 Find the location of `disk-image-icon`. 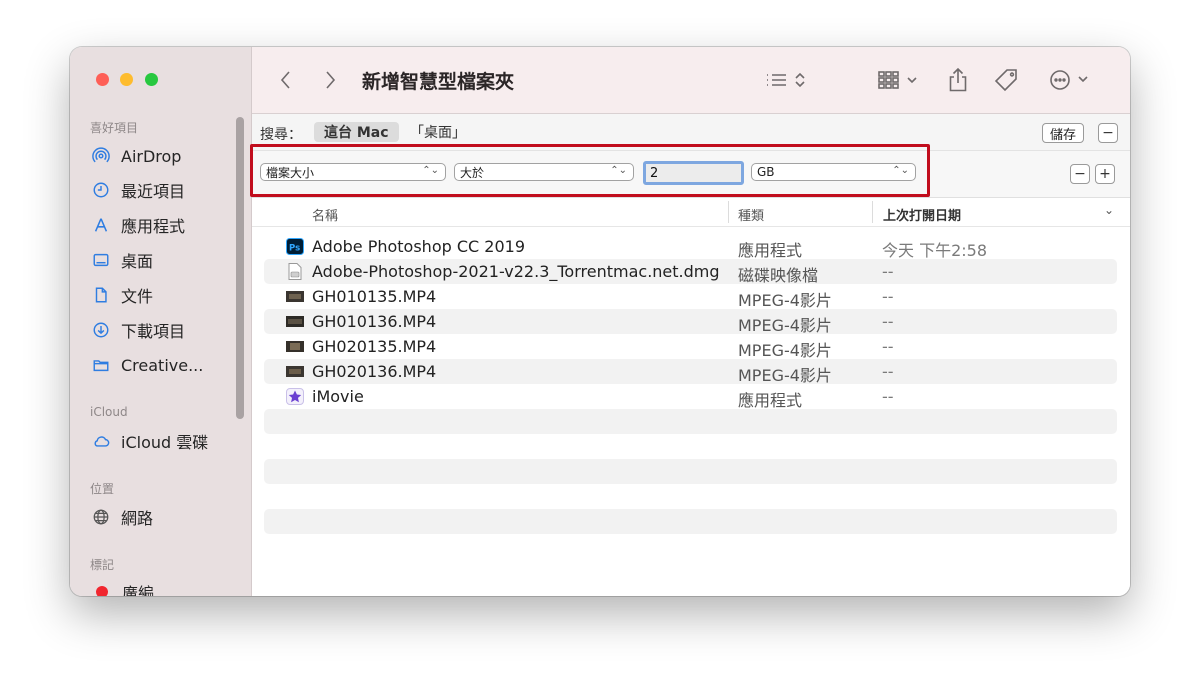

disk-image-icon is located at coordinates (295, 271).